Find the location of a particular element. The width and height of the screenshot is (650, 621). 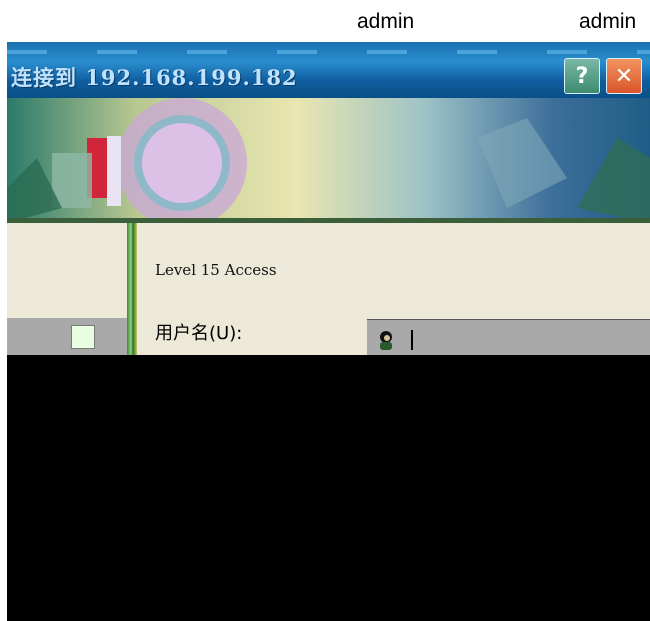

user-icon is located at coordinates (386, 340).